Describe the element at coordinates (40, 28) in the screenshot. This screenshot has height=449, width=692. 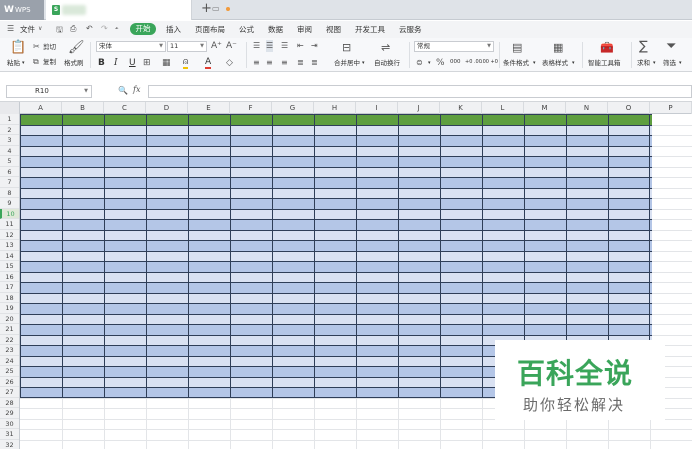
I see `file-dropdown-icon: ∨` at that location.